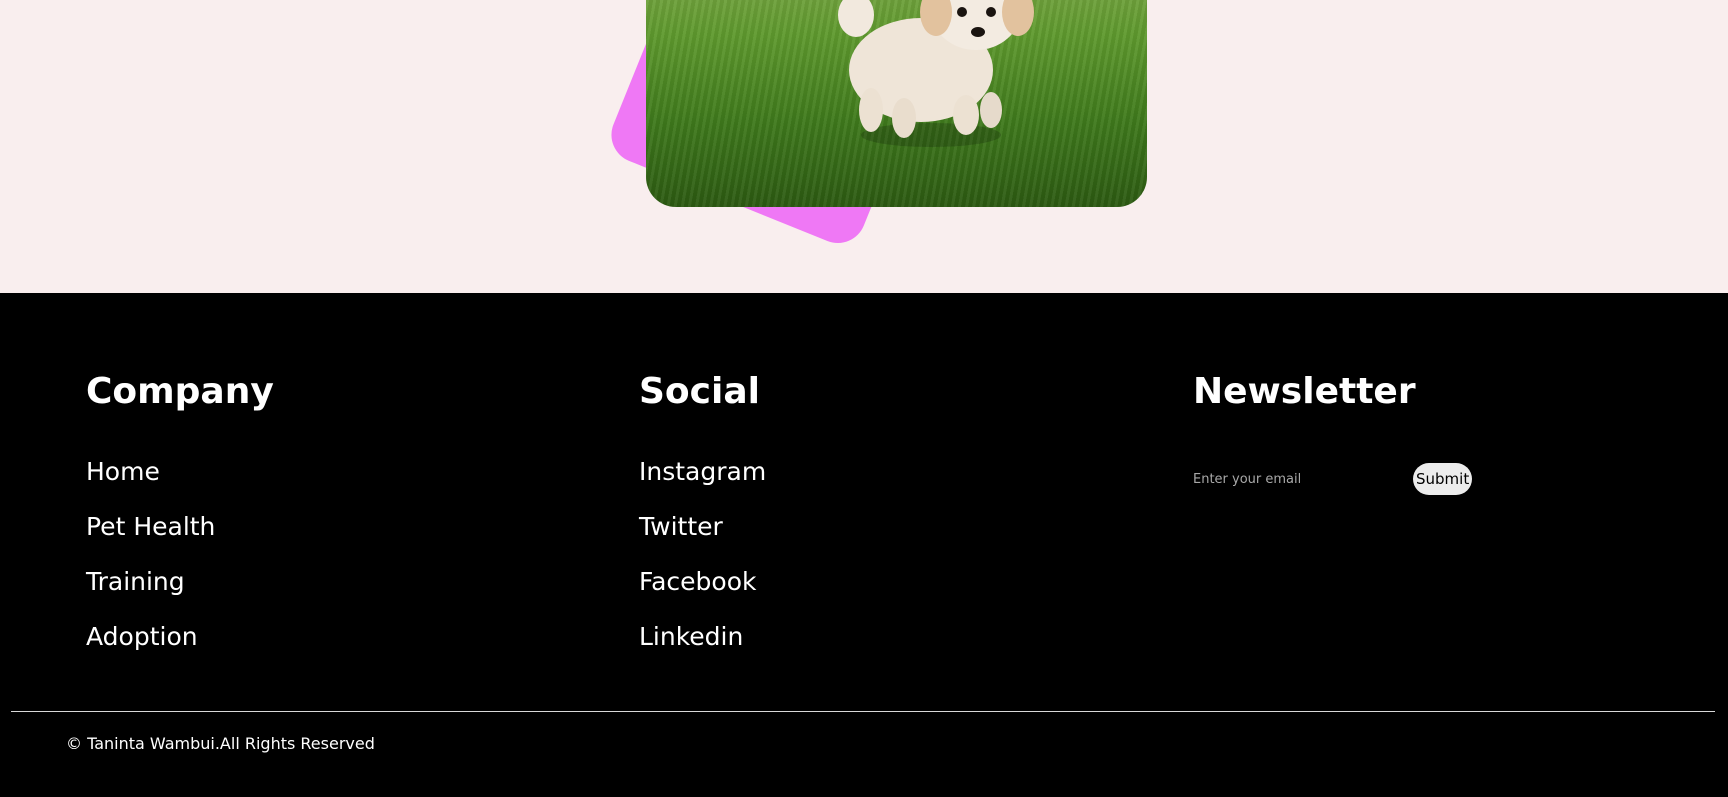 The image size is (1728, 797). I want to click on newsletter-form: Submit, so click(1333, 479).